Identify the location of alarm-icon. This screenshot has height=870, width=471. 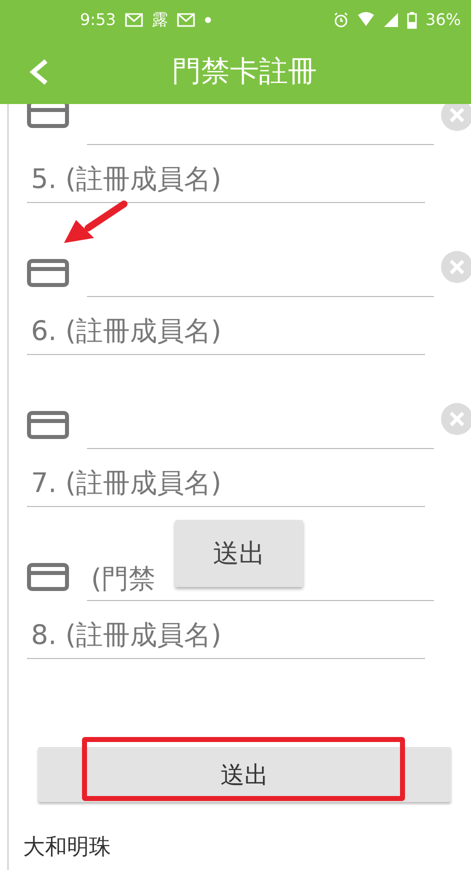
(341, 20).